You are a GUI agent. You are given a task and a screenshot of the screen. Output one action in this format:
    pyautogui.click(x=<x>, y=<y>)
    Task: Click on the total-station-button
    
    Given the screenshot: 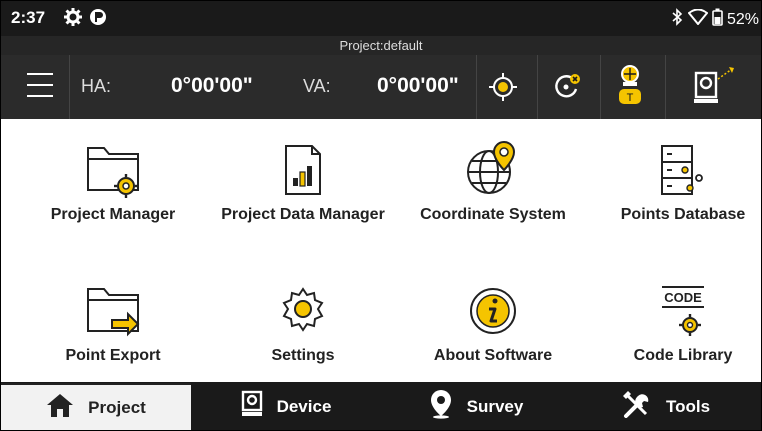 What is the action you would take?
    pyautogui.click(x=713, y=87)
    